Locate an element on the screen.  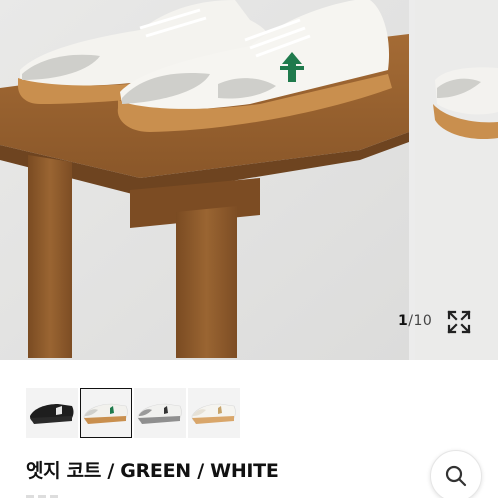
thumbnail-grey-sneaker is located at coordinates (160, 413).